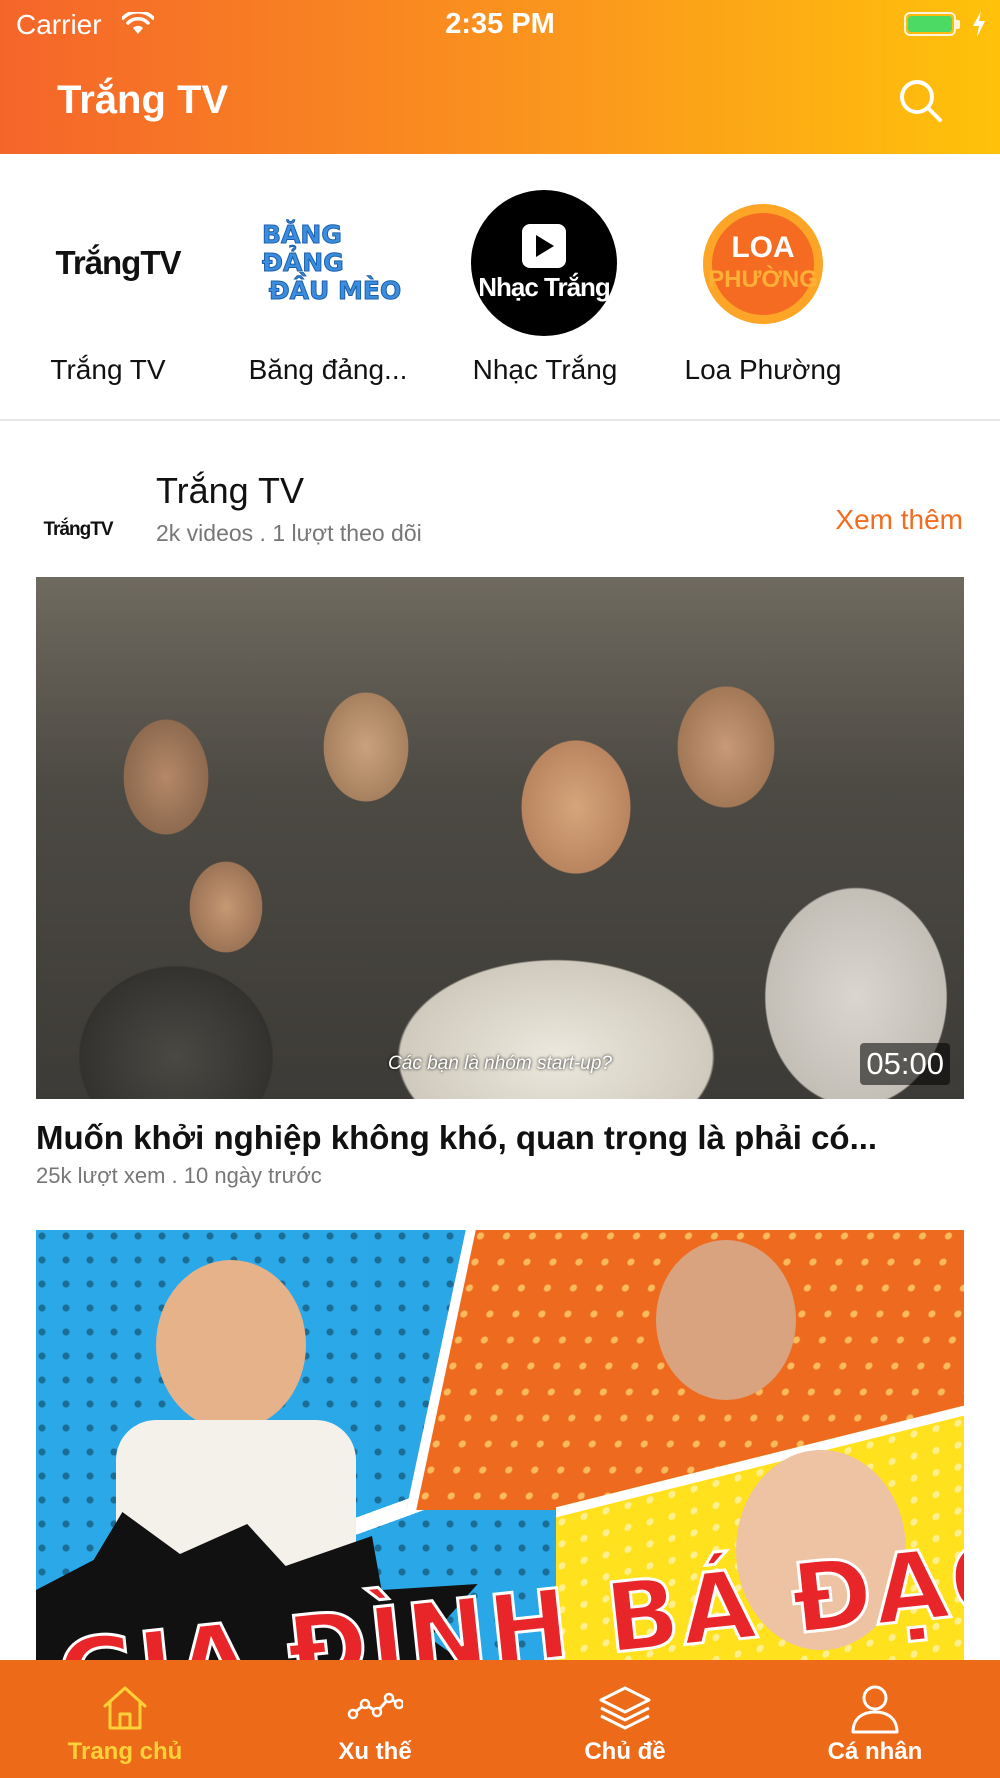  Describe the element at coordinates (625, 1751) in the screenshot. I see `tab-label: Chủ đề` at that location.